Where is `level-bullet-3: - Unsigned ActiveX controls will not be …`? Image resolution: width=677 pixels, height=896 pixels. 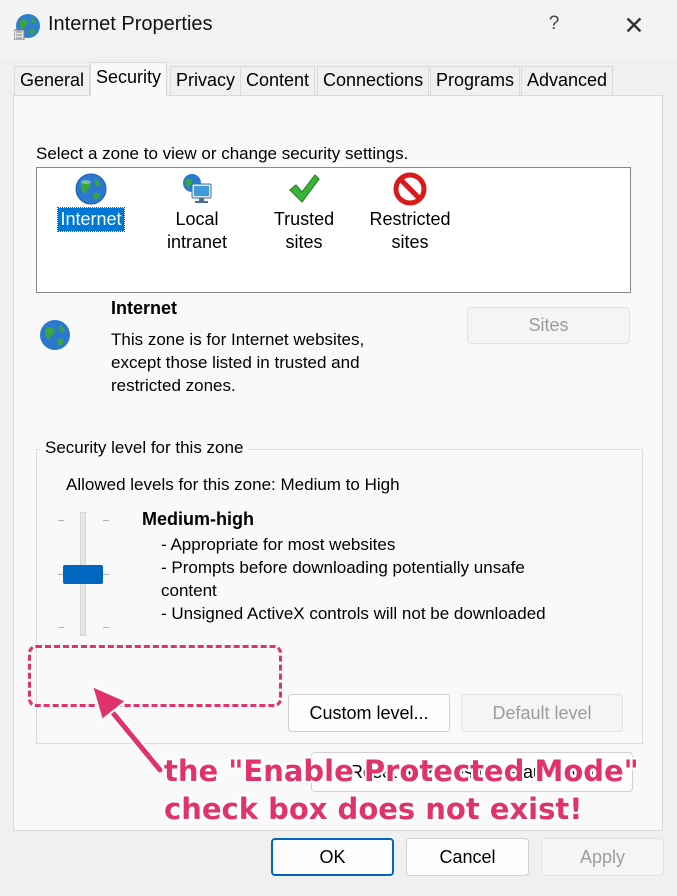 level-bullet-3: - Unsigned ActiveX controls will not be … is located at coordinates (353, 613).